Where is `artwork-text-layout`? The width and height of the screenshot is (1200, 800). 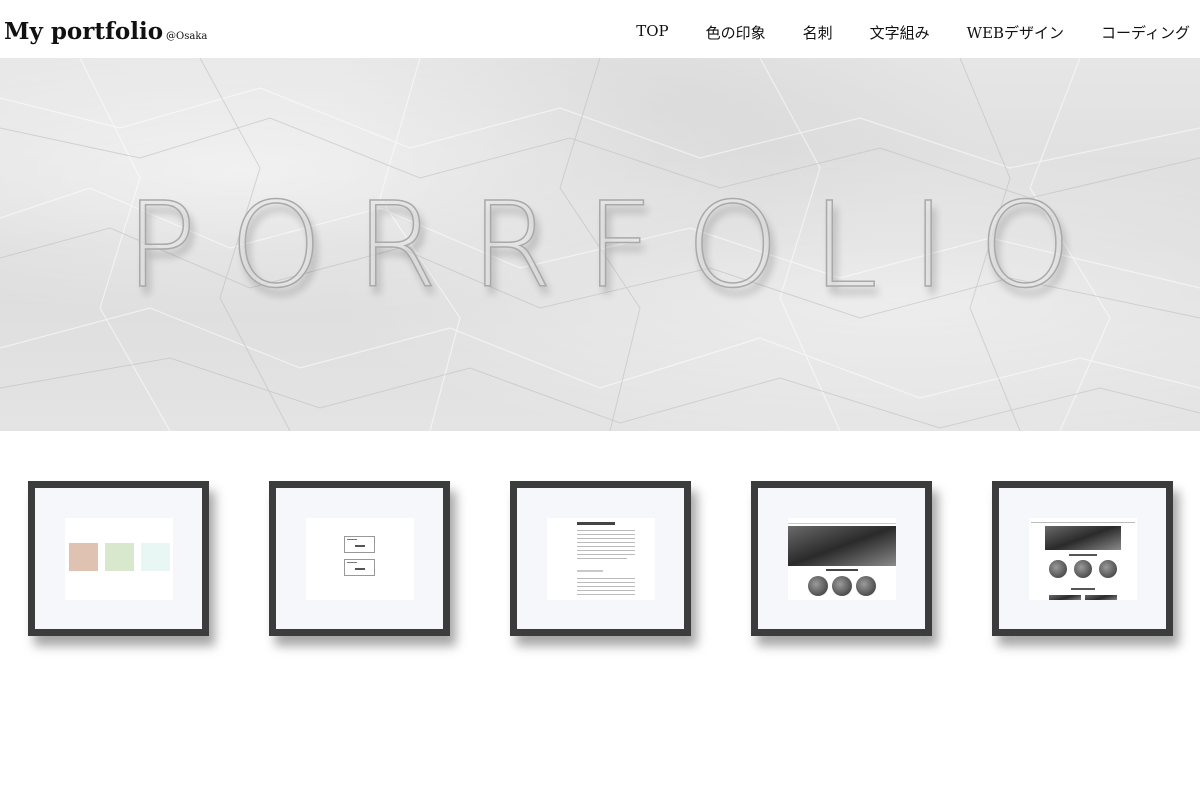
artwork-text-layout is located at coordinates (601, 559).